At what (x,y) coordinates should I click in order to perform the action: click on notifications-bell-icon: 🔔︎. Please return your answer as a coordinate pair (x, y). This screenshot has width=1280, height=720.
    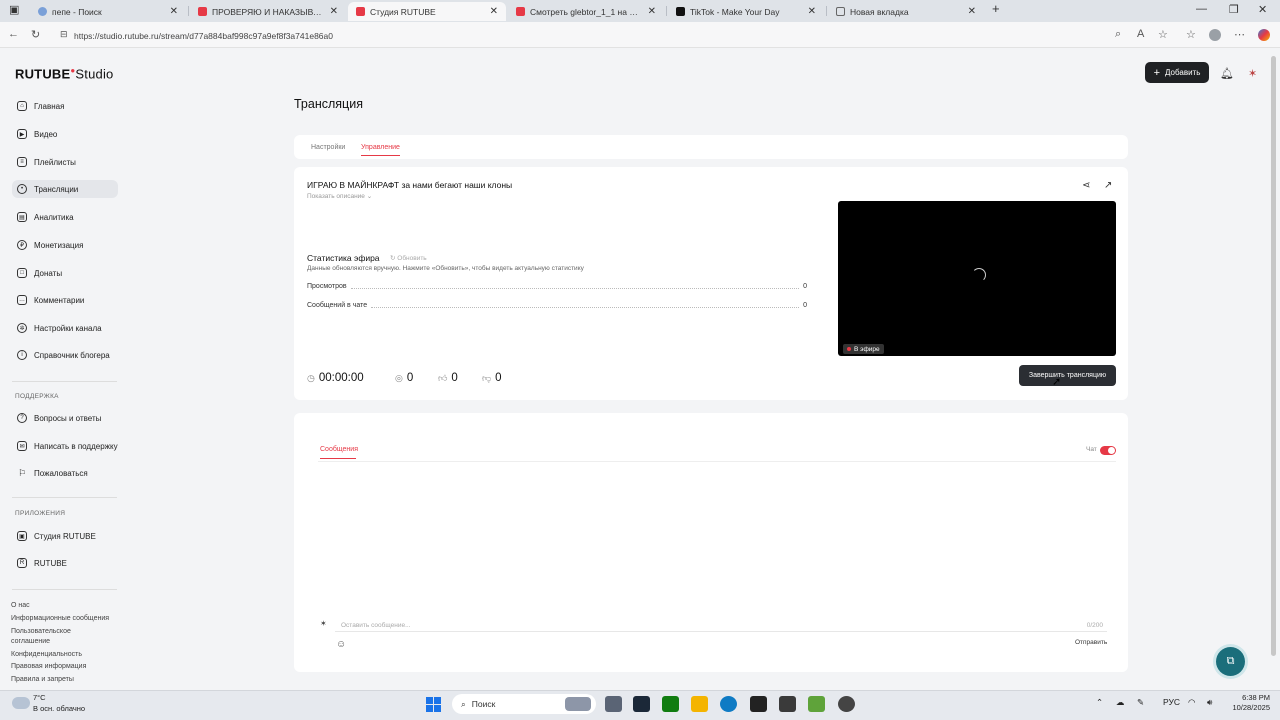
    Looking at the image, I should click on (1227, 73).